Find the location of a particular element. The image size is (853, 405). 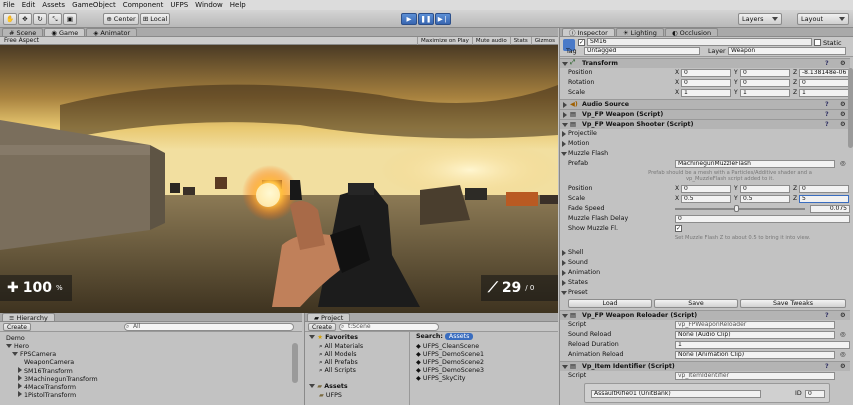

transform-scale-y: 1 is located at coordinates (765, 93).